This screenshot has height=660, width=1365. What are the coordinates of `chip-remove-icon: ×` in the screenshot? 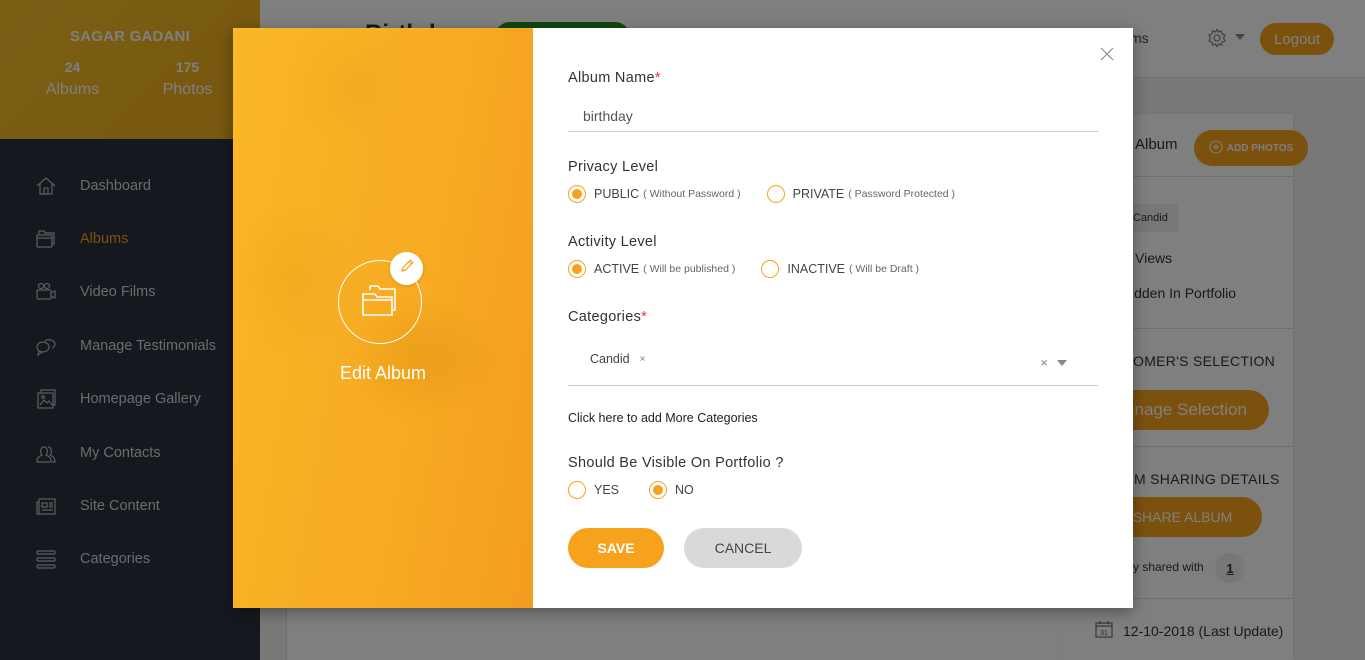 It's located at (643, 359).